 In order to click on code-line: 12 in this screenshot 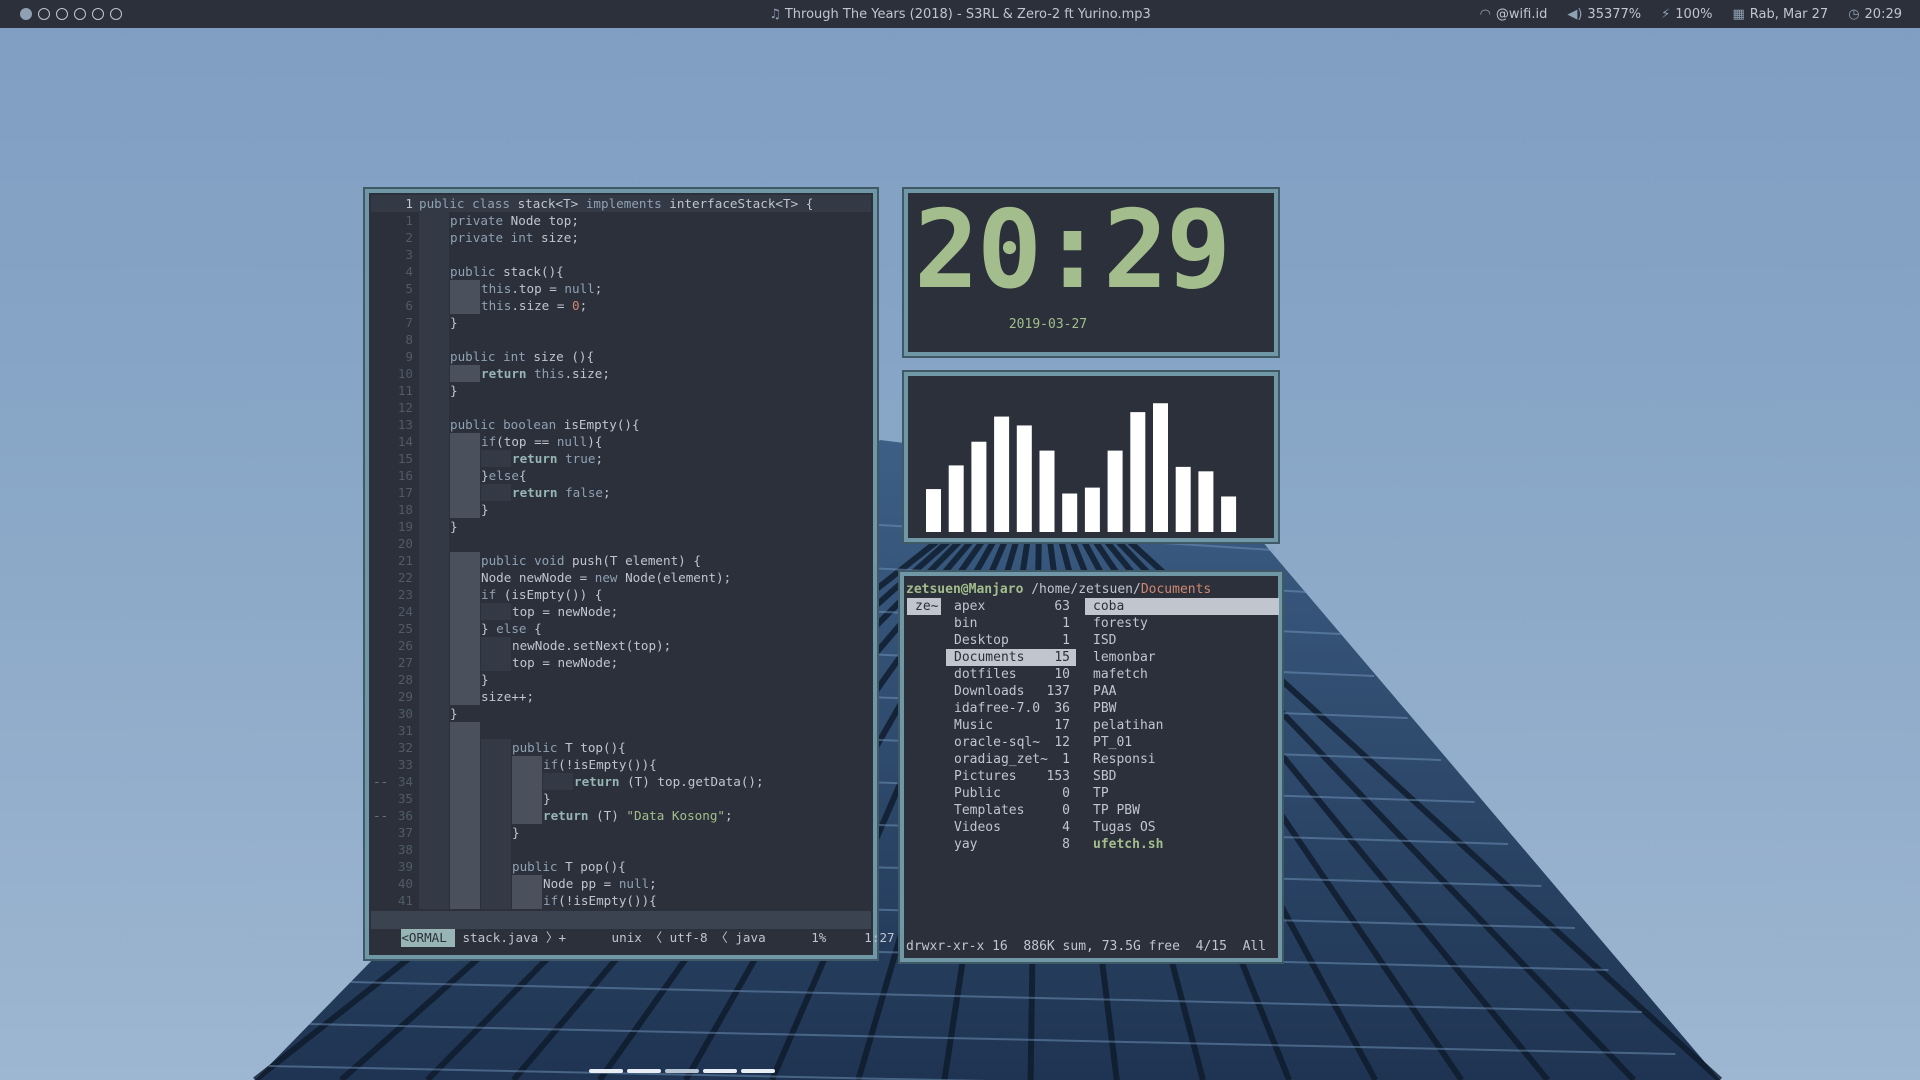, I will do `click(621, 407)`.